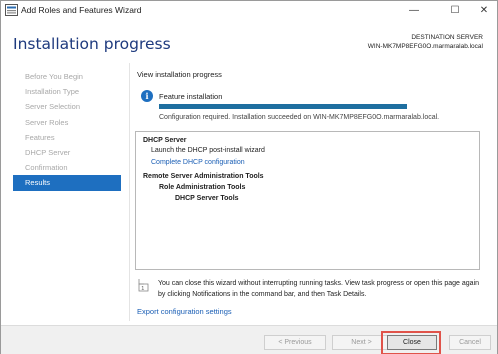 The image size is (498, 354). I want to click on installation-progress-bar, so click(283, 106).